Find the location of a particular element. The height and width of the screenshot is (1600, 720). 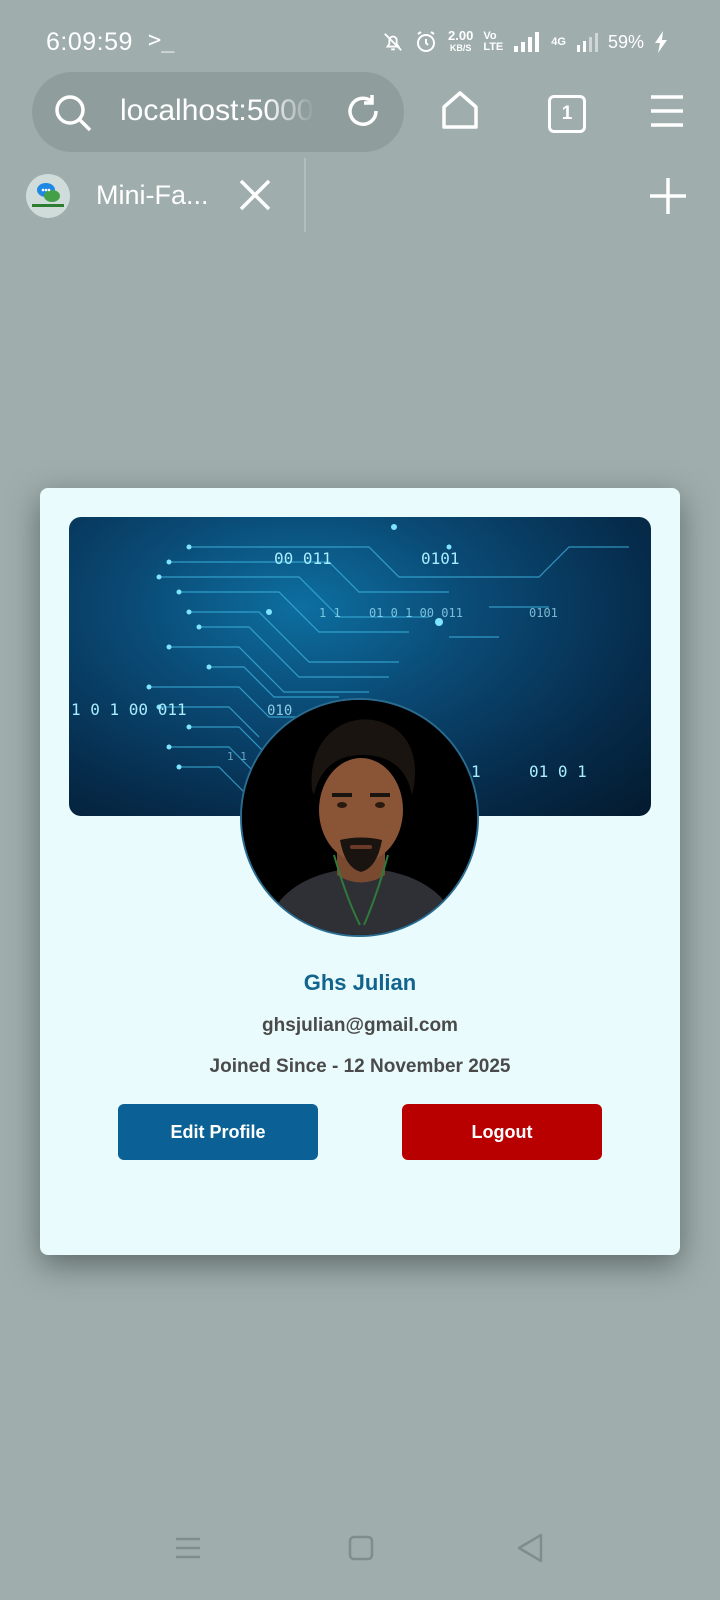

signal-icon-secondary is located at coordinates (587, 42).